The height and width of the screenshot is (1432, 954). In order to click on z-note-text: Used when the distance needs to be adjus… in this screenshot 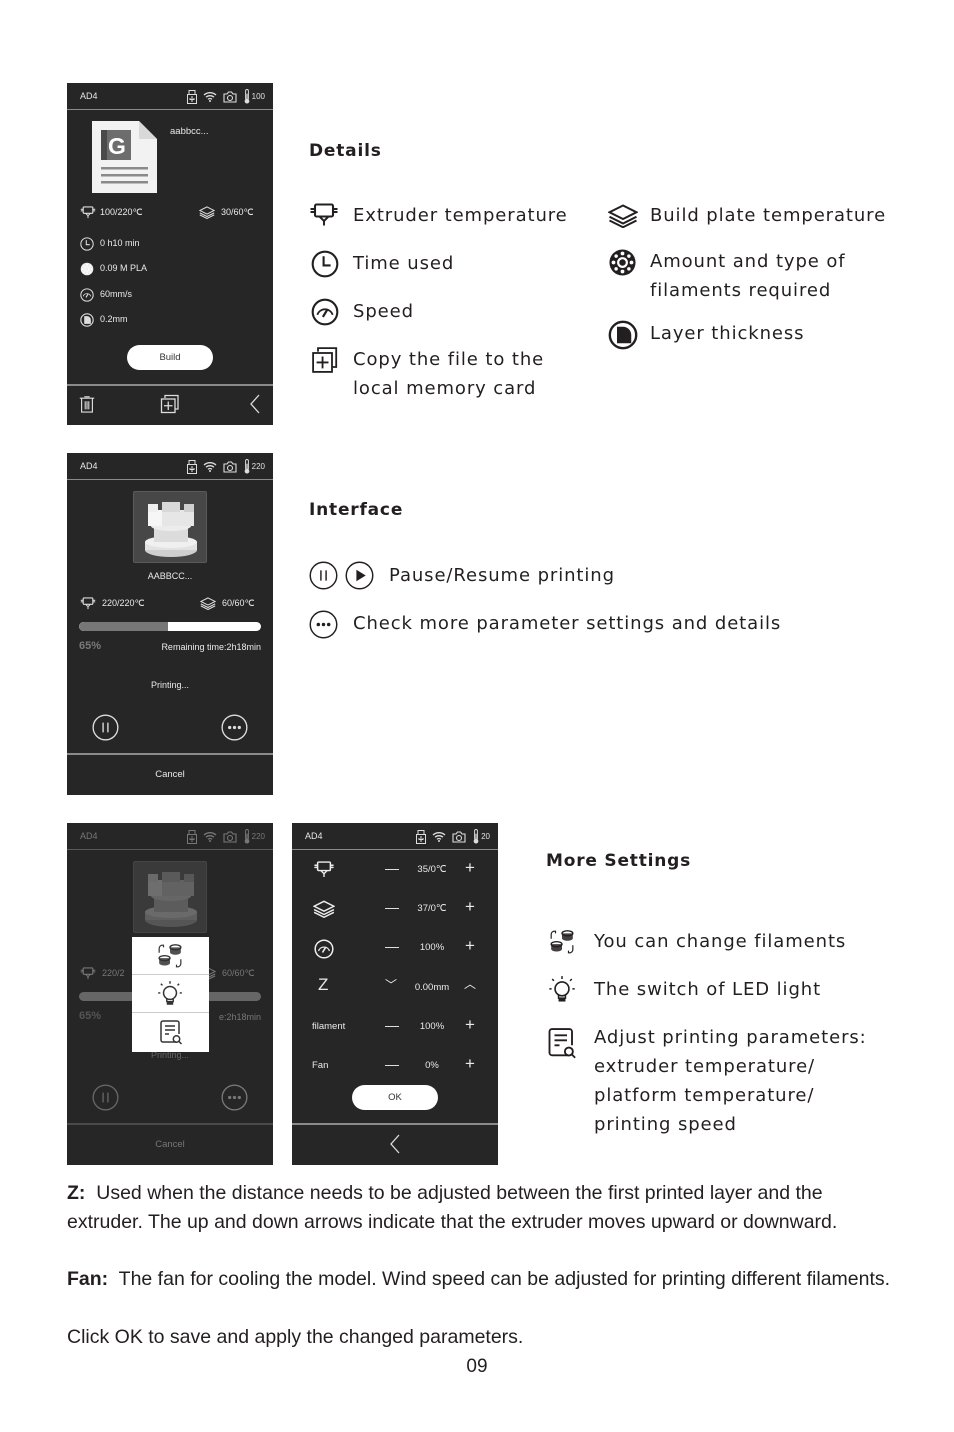, I will do `click(452, 1207)`.